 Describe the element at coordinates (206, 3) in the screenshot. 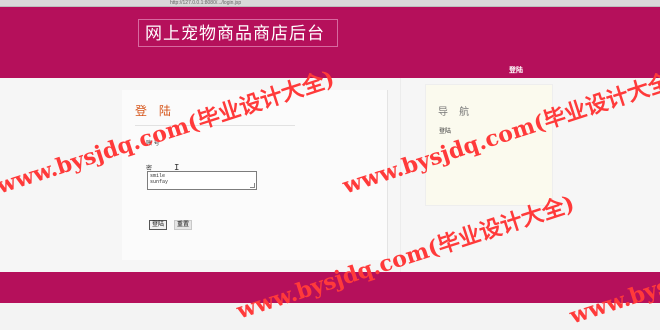

I see `url-text: http://127.0.0.1:8080/.../login.jsp` at that location.